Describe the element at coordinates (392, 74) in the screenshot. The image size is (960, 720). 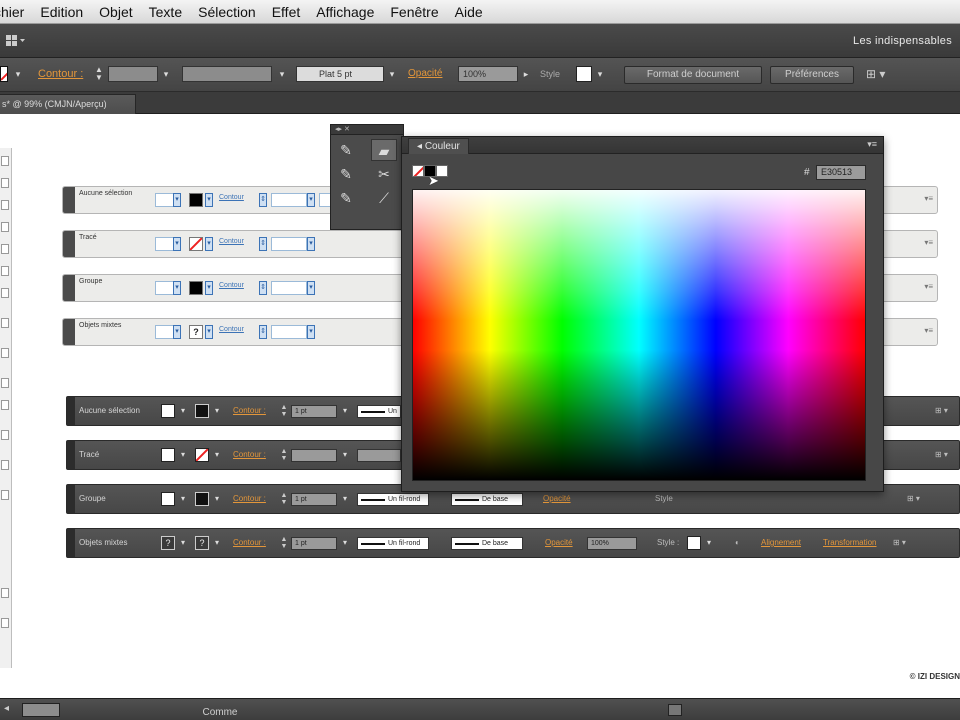
I see `brush-definition-dropdown: ▾` at that location.